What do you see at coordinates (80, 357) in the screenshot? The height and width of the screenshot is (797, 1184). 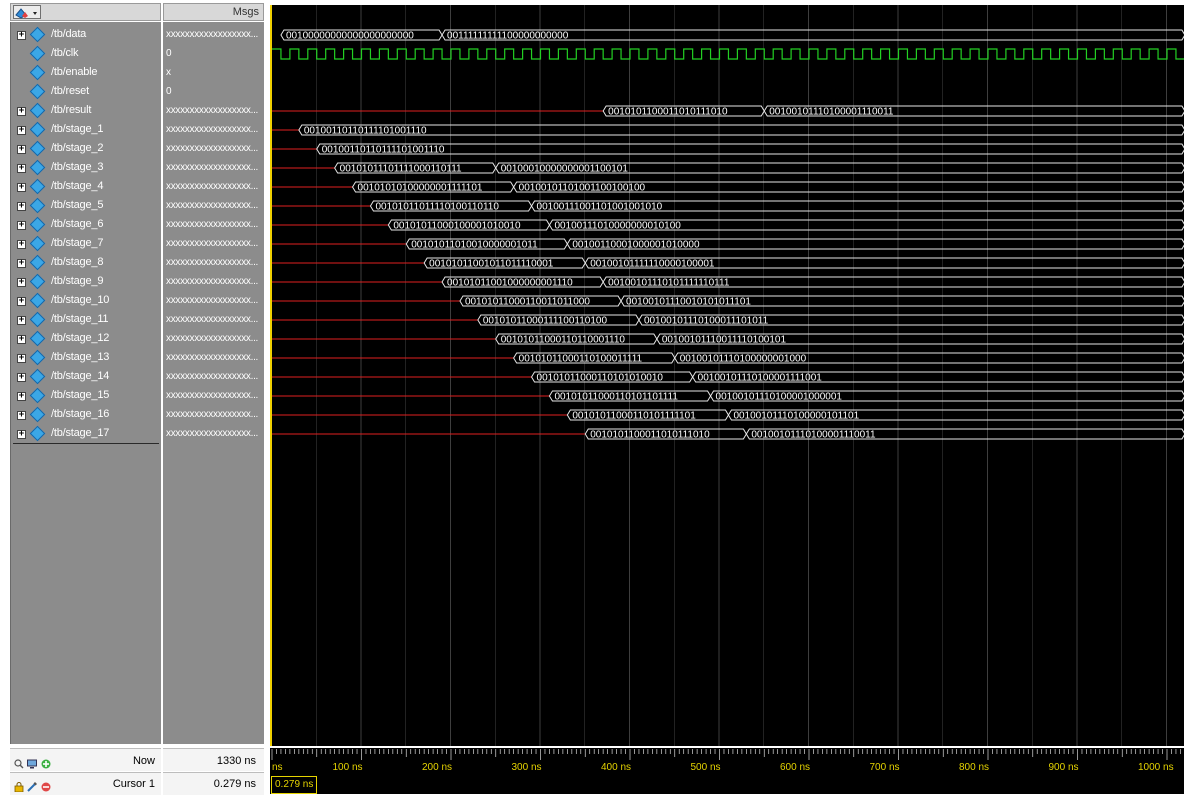 I see `signal-name: /tb/stage_13` at bounding box center [80, 357].